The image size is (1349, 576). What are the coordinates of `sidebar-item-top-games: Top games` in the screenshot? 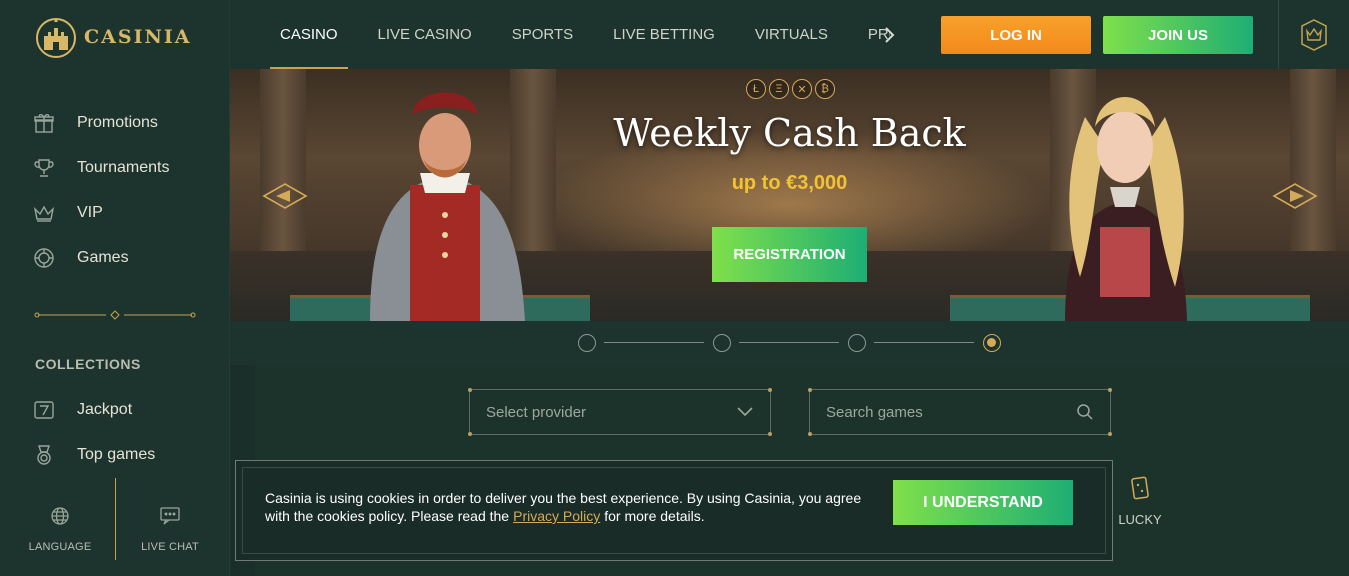 It's located at (94, 454).